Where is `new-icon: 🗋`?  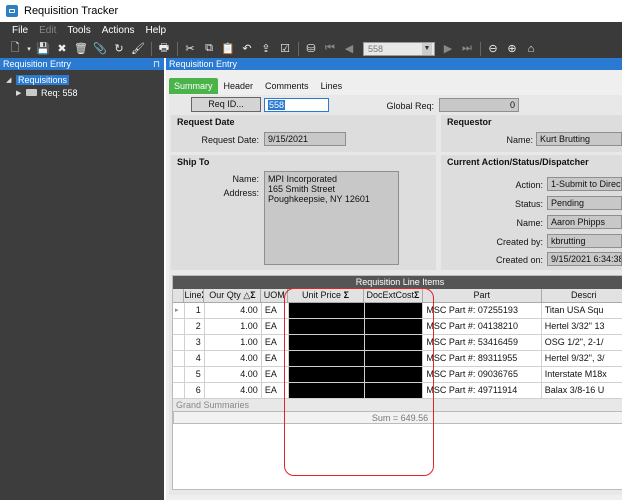 new-icon: 🗋 is located at coordinates (15, 49).